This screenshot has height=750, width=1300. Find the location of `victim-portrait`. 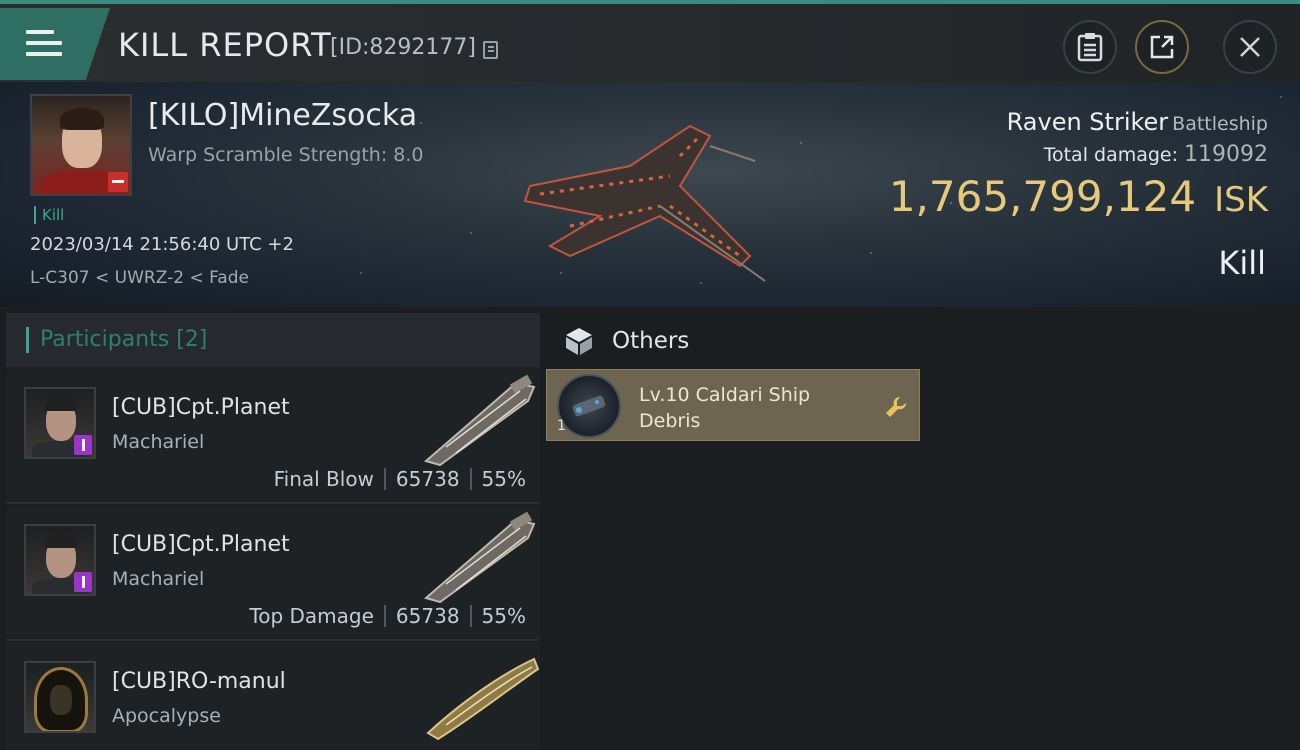

victim-portrait is located at coordinates (81, 145).